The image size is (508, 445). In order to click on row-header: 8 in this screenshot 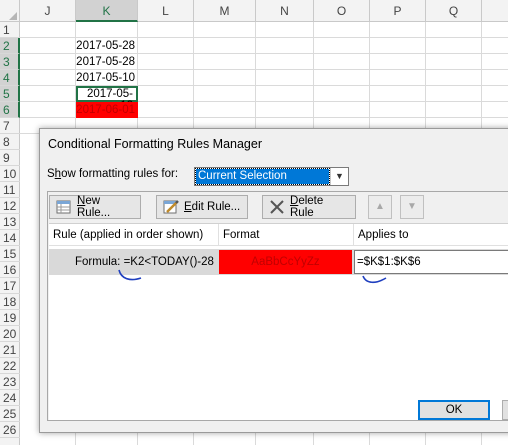, I will do `click(10, 142)`.